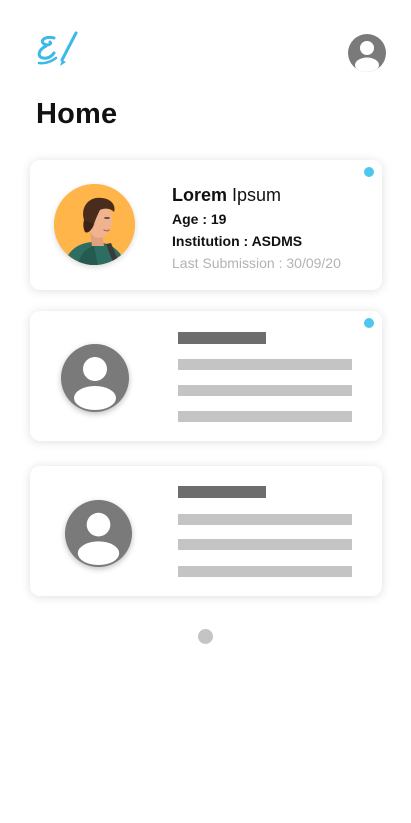  What do you see at coordinates (237, 241) in the screenshot?
I see `student-institution: Institution : ASDMS` at bounding box center [237, 241].